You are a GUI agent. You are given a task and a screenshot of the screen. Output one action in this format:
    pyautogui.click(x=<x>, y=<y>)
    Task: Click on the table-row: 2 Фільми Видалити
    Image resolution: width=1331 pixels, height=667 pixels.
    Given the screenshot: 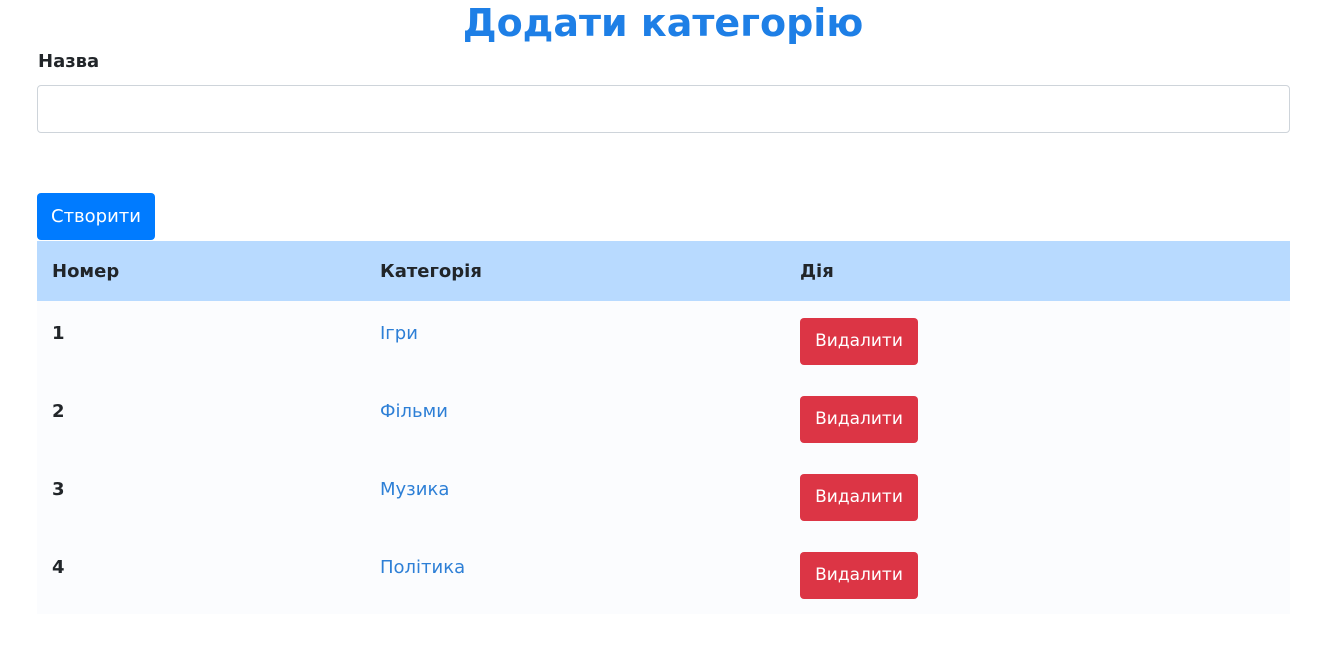 What is the action you would take?
    pyautogui.click(x=663, y=418)
    